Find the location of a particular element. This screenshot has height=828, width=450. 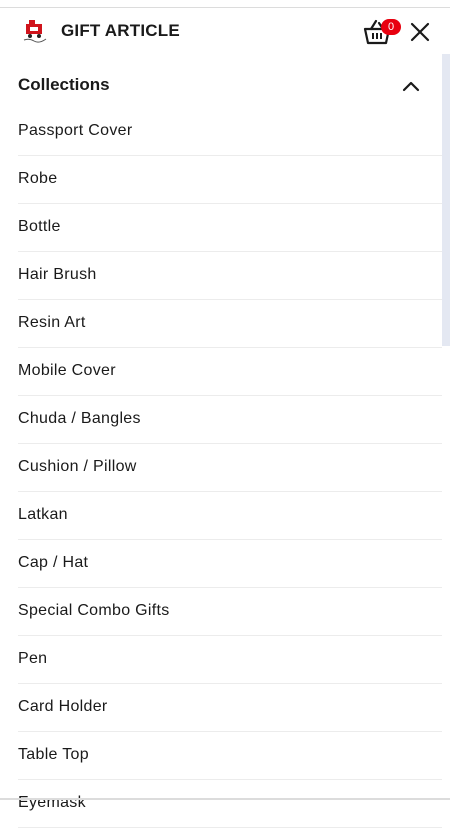

menu-item-label: Card Holder is located at coordinates (63, 706).